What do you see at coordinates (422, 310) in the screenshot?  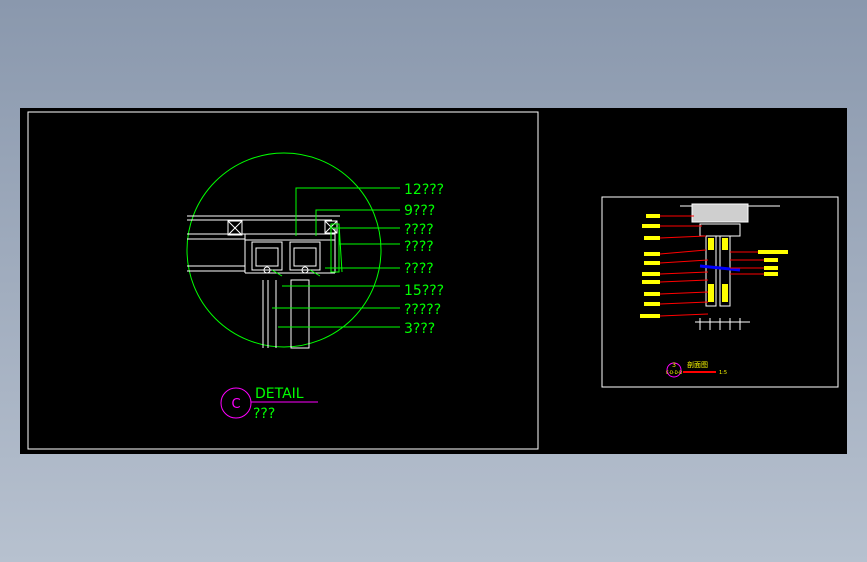 I see `callout-label-7: ?????` at bounding box center [422, 310].